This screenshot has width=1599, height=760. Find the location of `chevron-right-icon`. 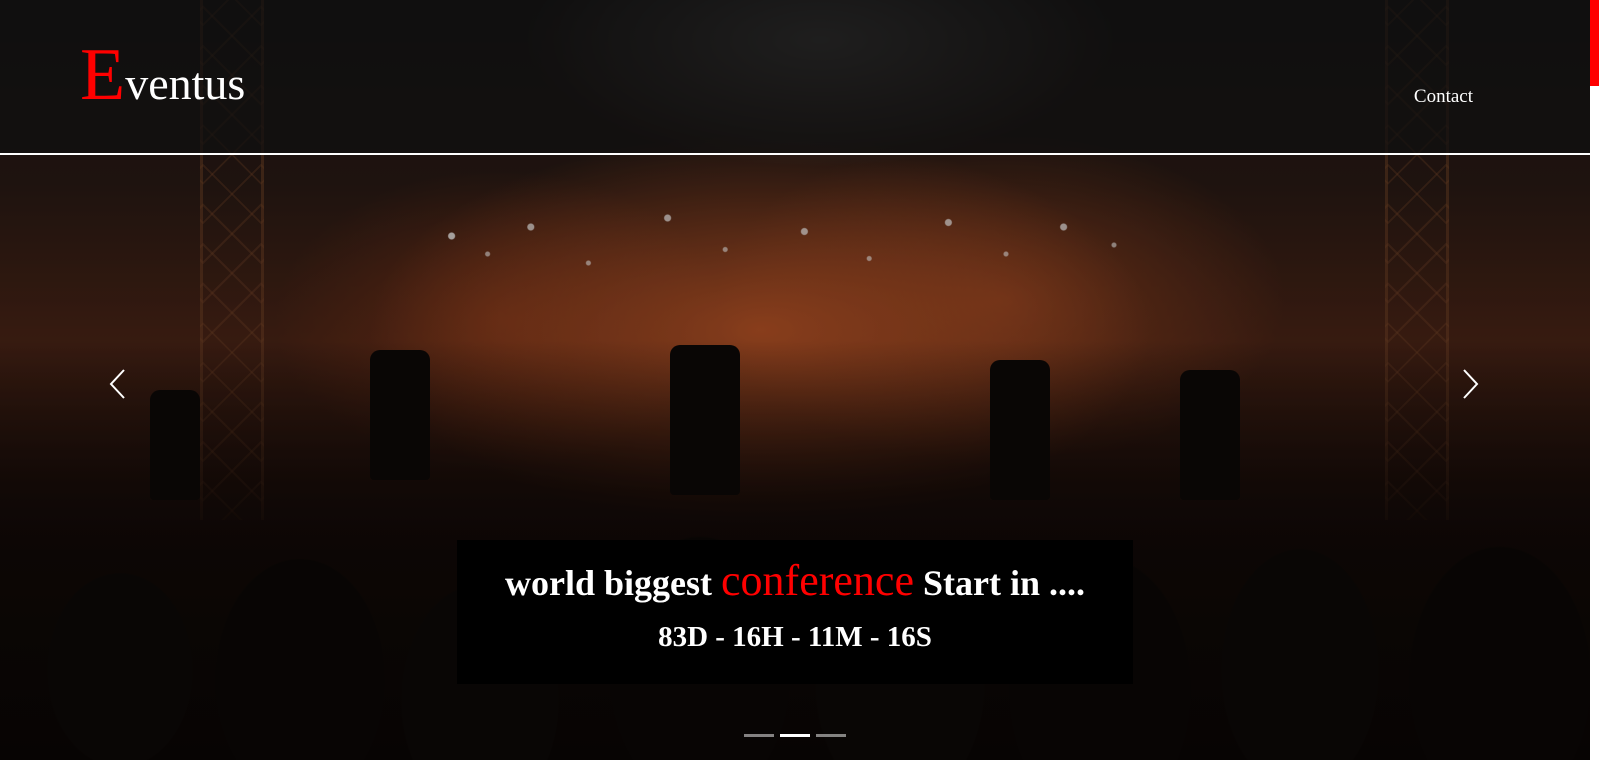

chevron-right-icon is located at coordinates (1471, 384).